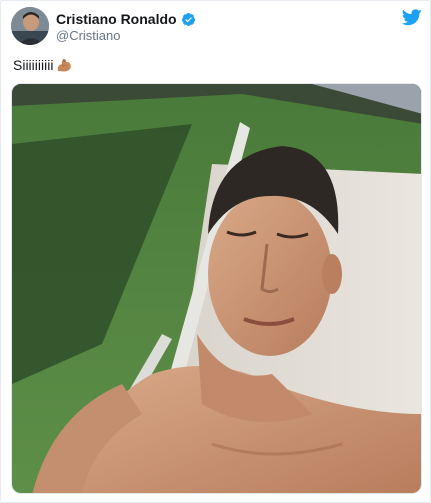 The image size is (431, 503). I want to click on display-name: Cristiano Ronaldo, so click(116, 19).